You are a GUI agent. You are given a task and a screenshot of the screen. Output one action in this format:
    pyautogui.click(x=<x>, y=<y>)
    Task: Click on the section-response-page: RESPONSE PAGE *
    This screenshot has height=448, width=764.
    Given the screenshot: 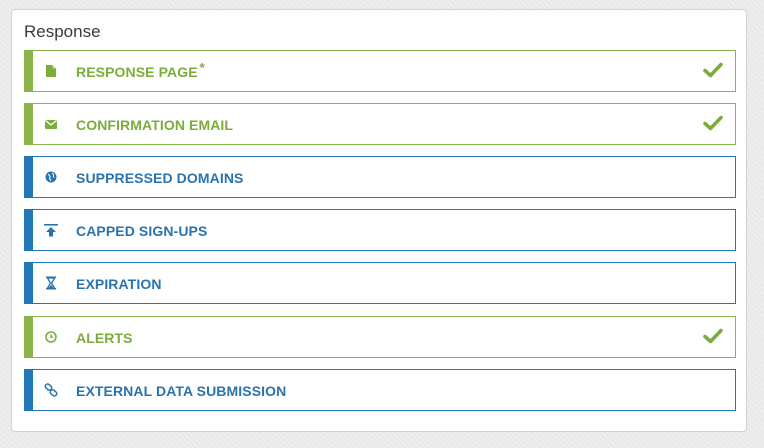 What is the action you would take?
    pyautogui.click(x=380, y=71)
    